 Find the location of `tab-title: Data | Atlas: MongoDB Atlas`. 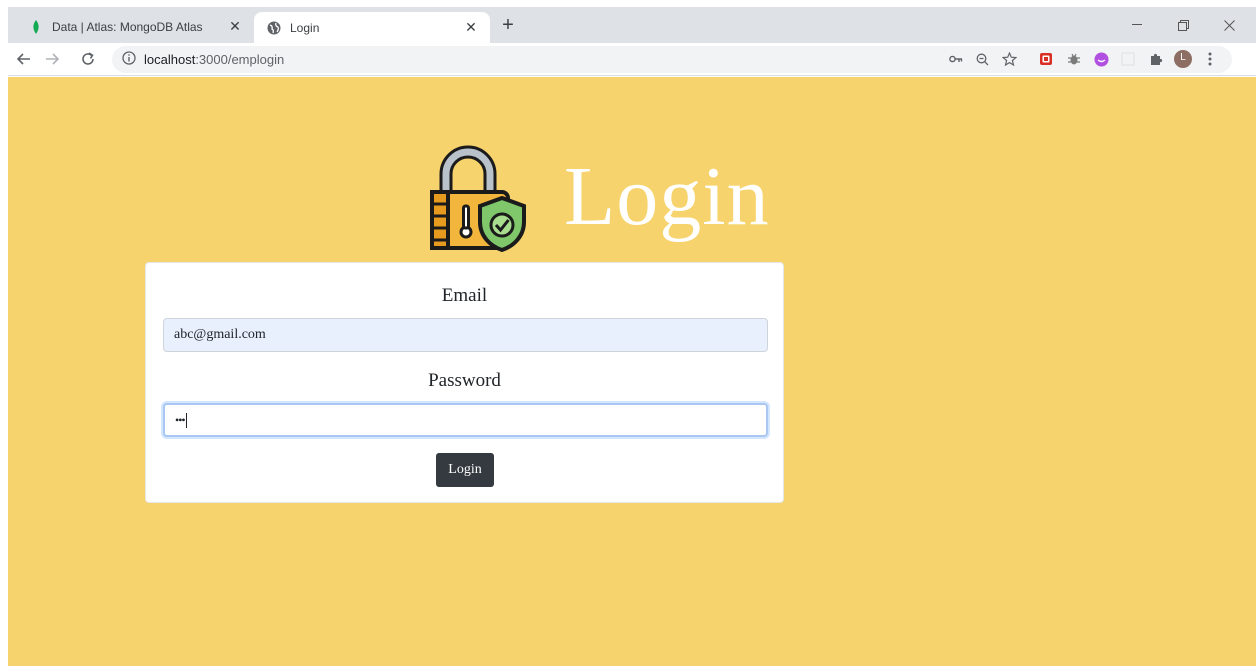

tab-title: Data | Atlas: MongoDB Atlas is located at coordinates (127, 26).